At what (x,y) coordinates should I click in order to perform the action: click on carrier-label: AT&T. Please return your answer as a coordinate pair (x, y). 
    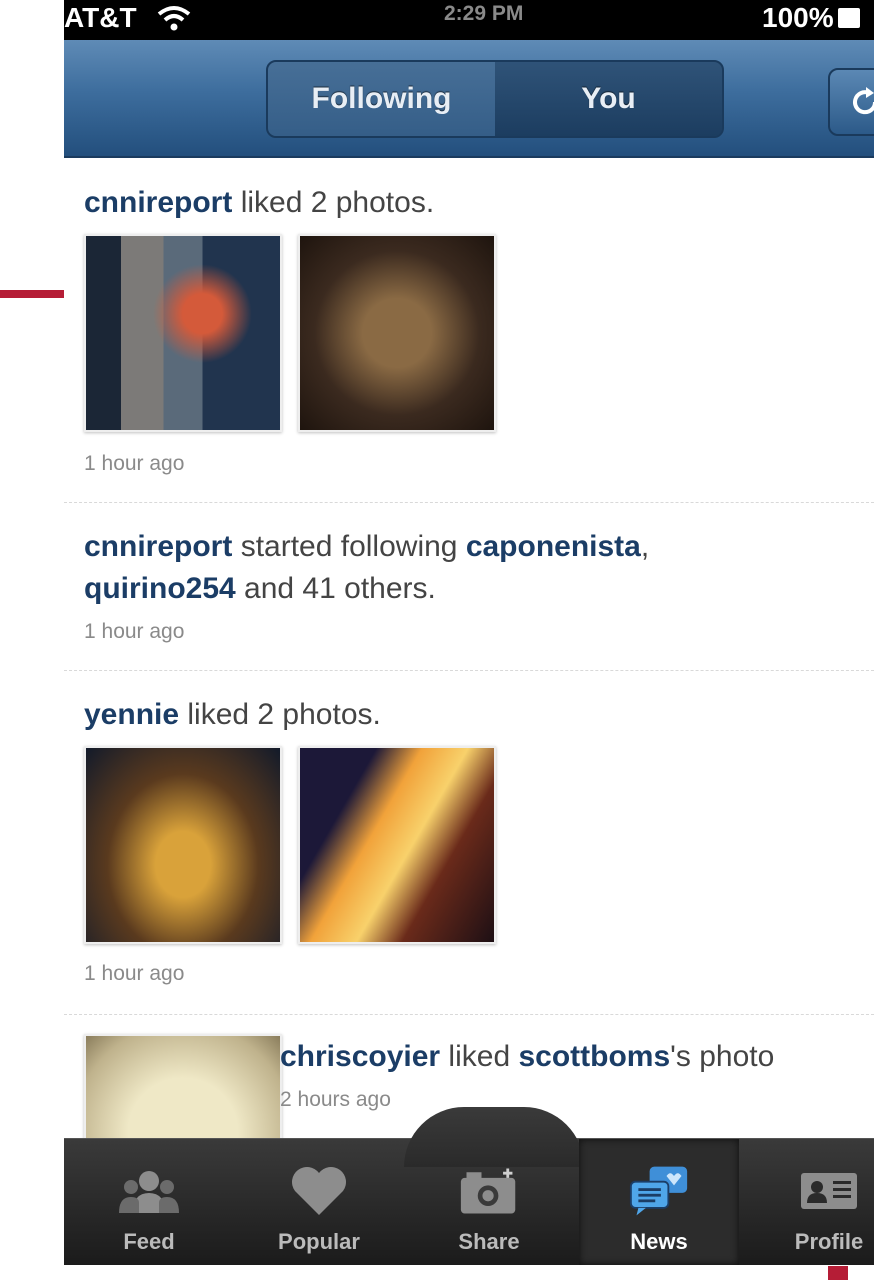
    Looking at the image, I should click on (100, 17).